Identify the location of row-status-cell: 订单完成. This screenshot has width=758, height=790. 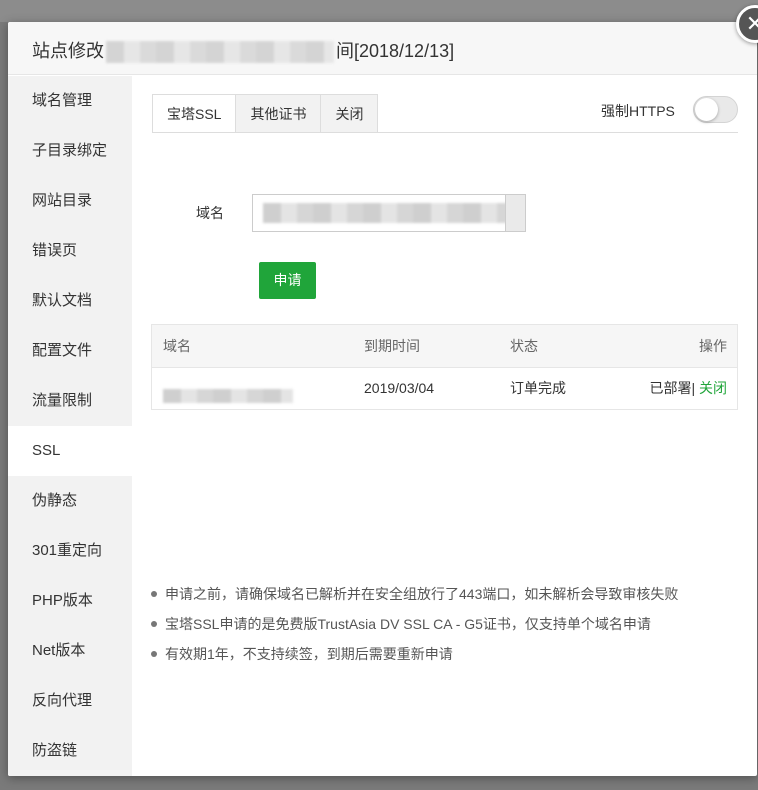
(538, 388).